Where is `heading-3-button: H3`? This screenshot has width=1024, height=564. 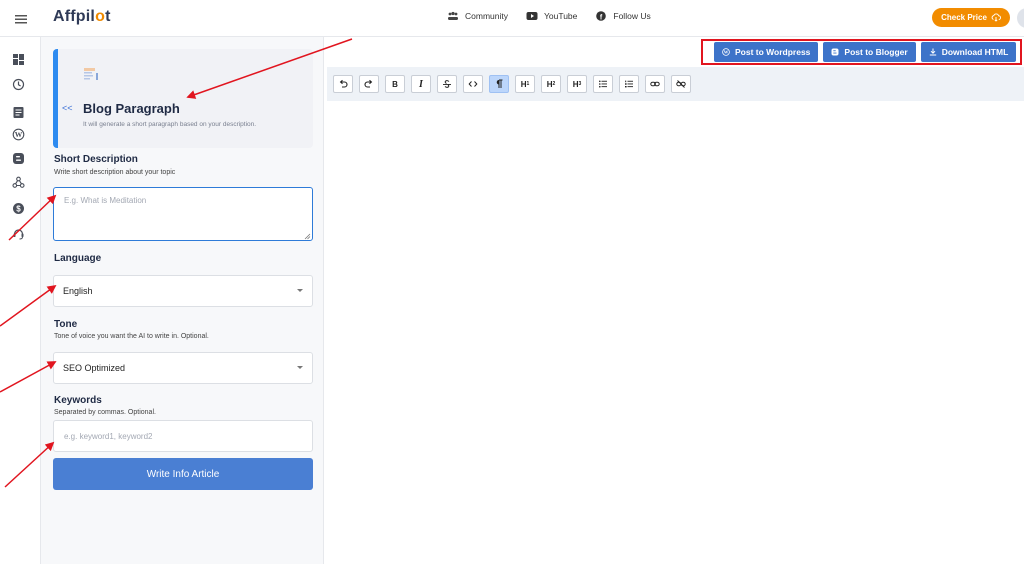 heading-3-button: H3 is located at coordinates (577, 84).